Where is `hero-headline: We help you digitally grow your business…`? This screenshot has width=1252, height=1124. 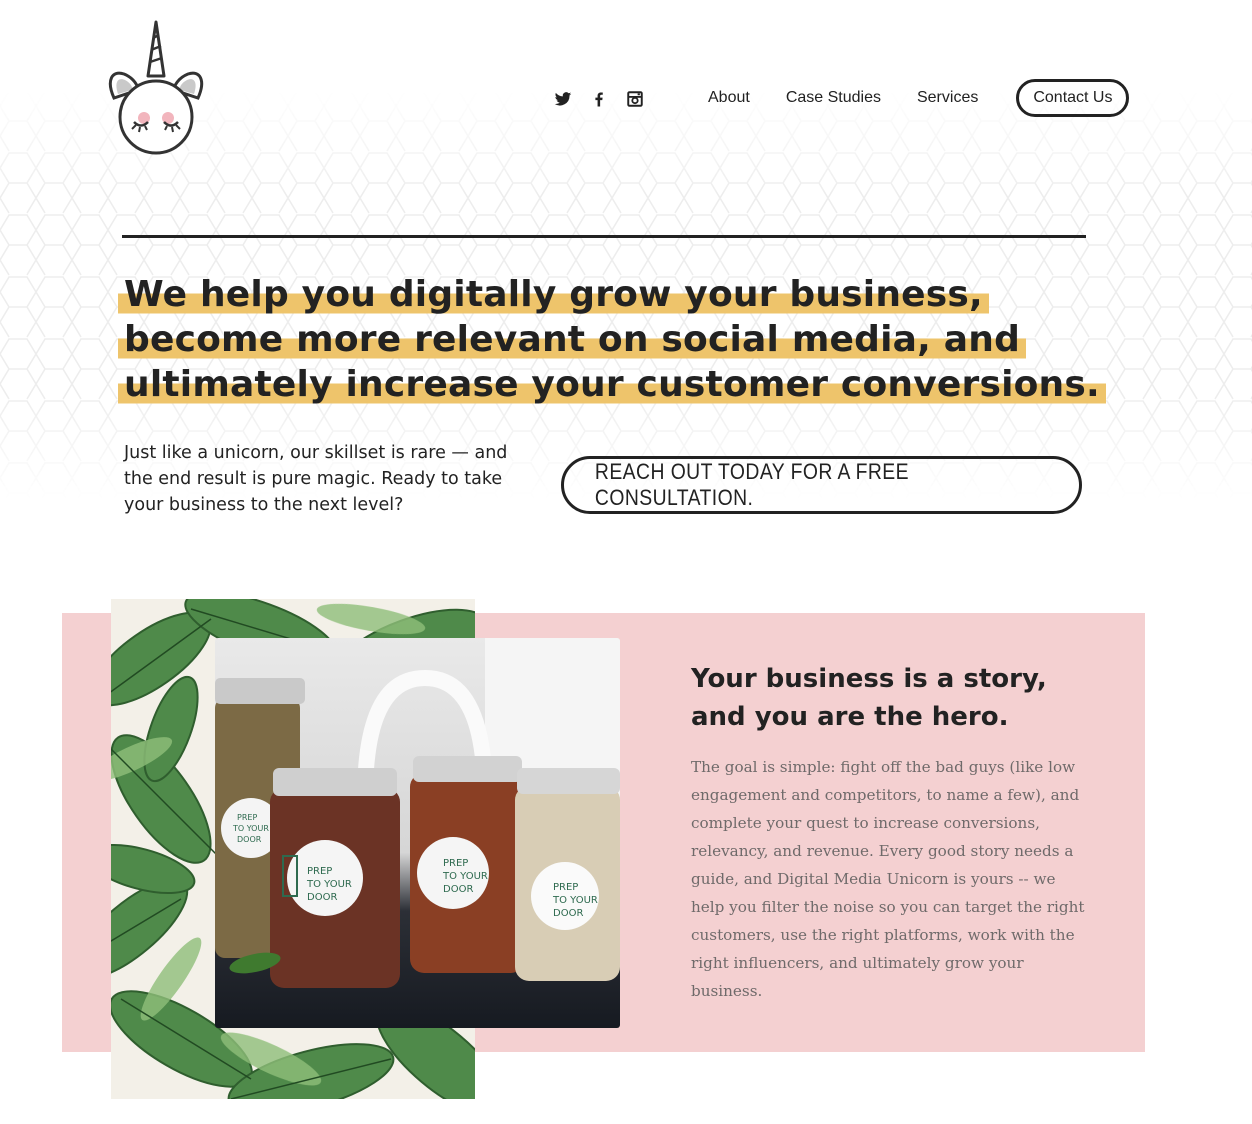
hero-headline: We help you digitally grow your business… is located at coordinates (612, 339).